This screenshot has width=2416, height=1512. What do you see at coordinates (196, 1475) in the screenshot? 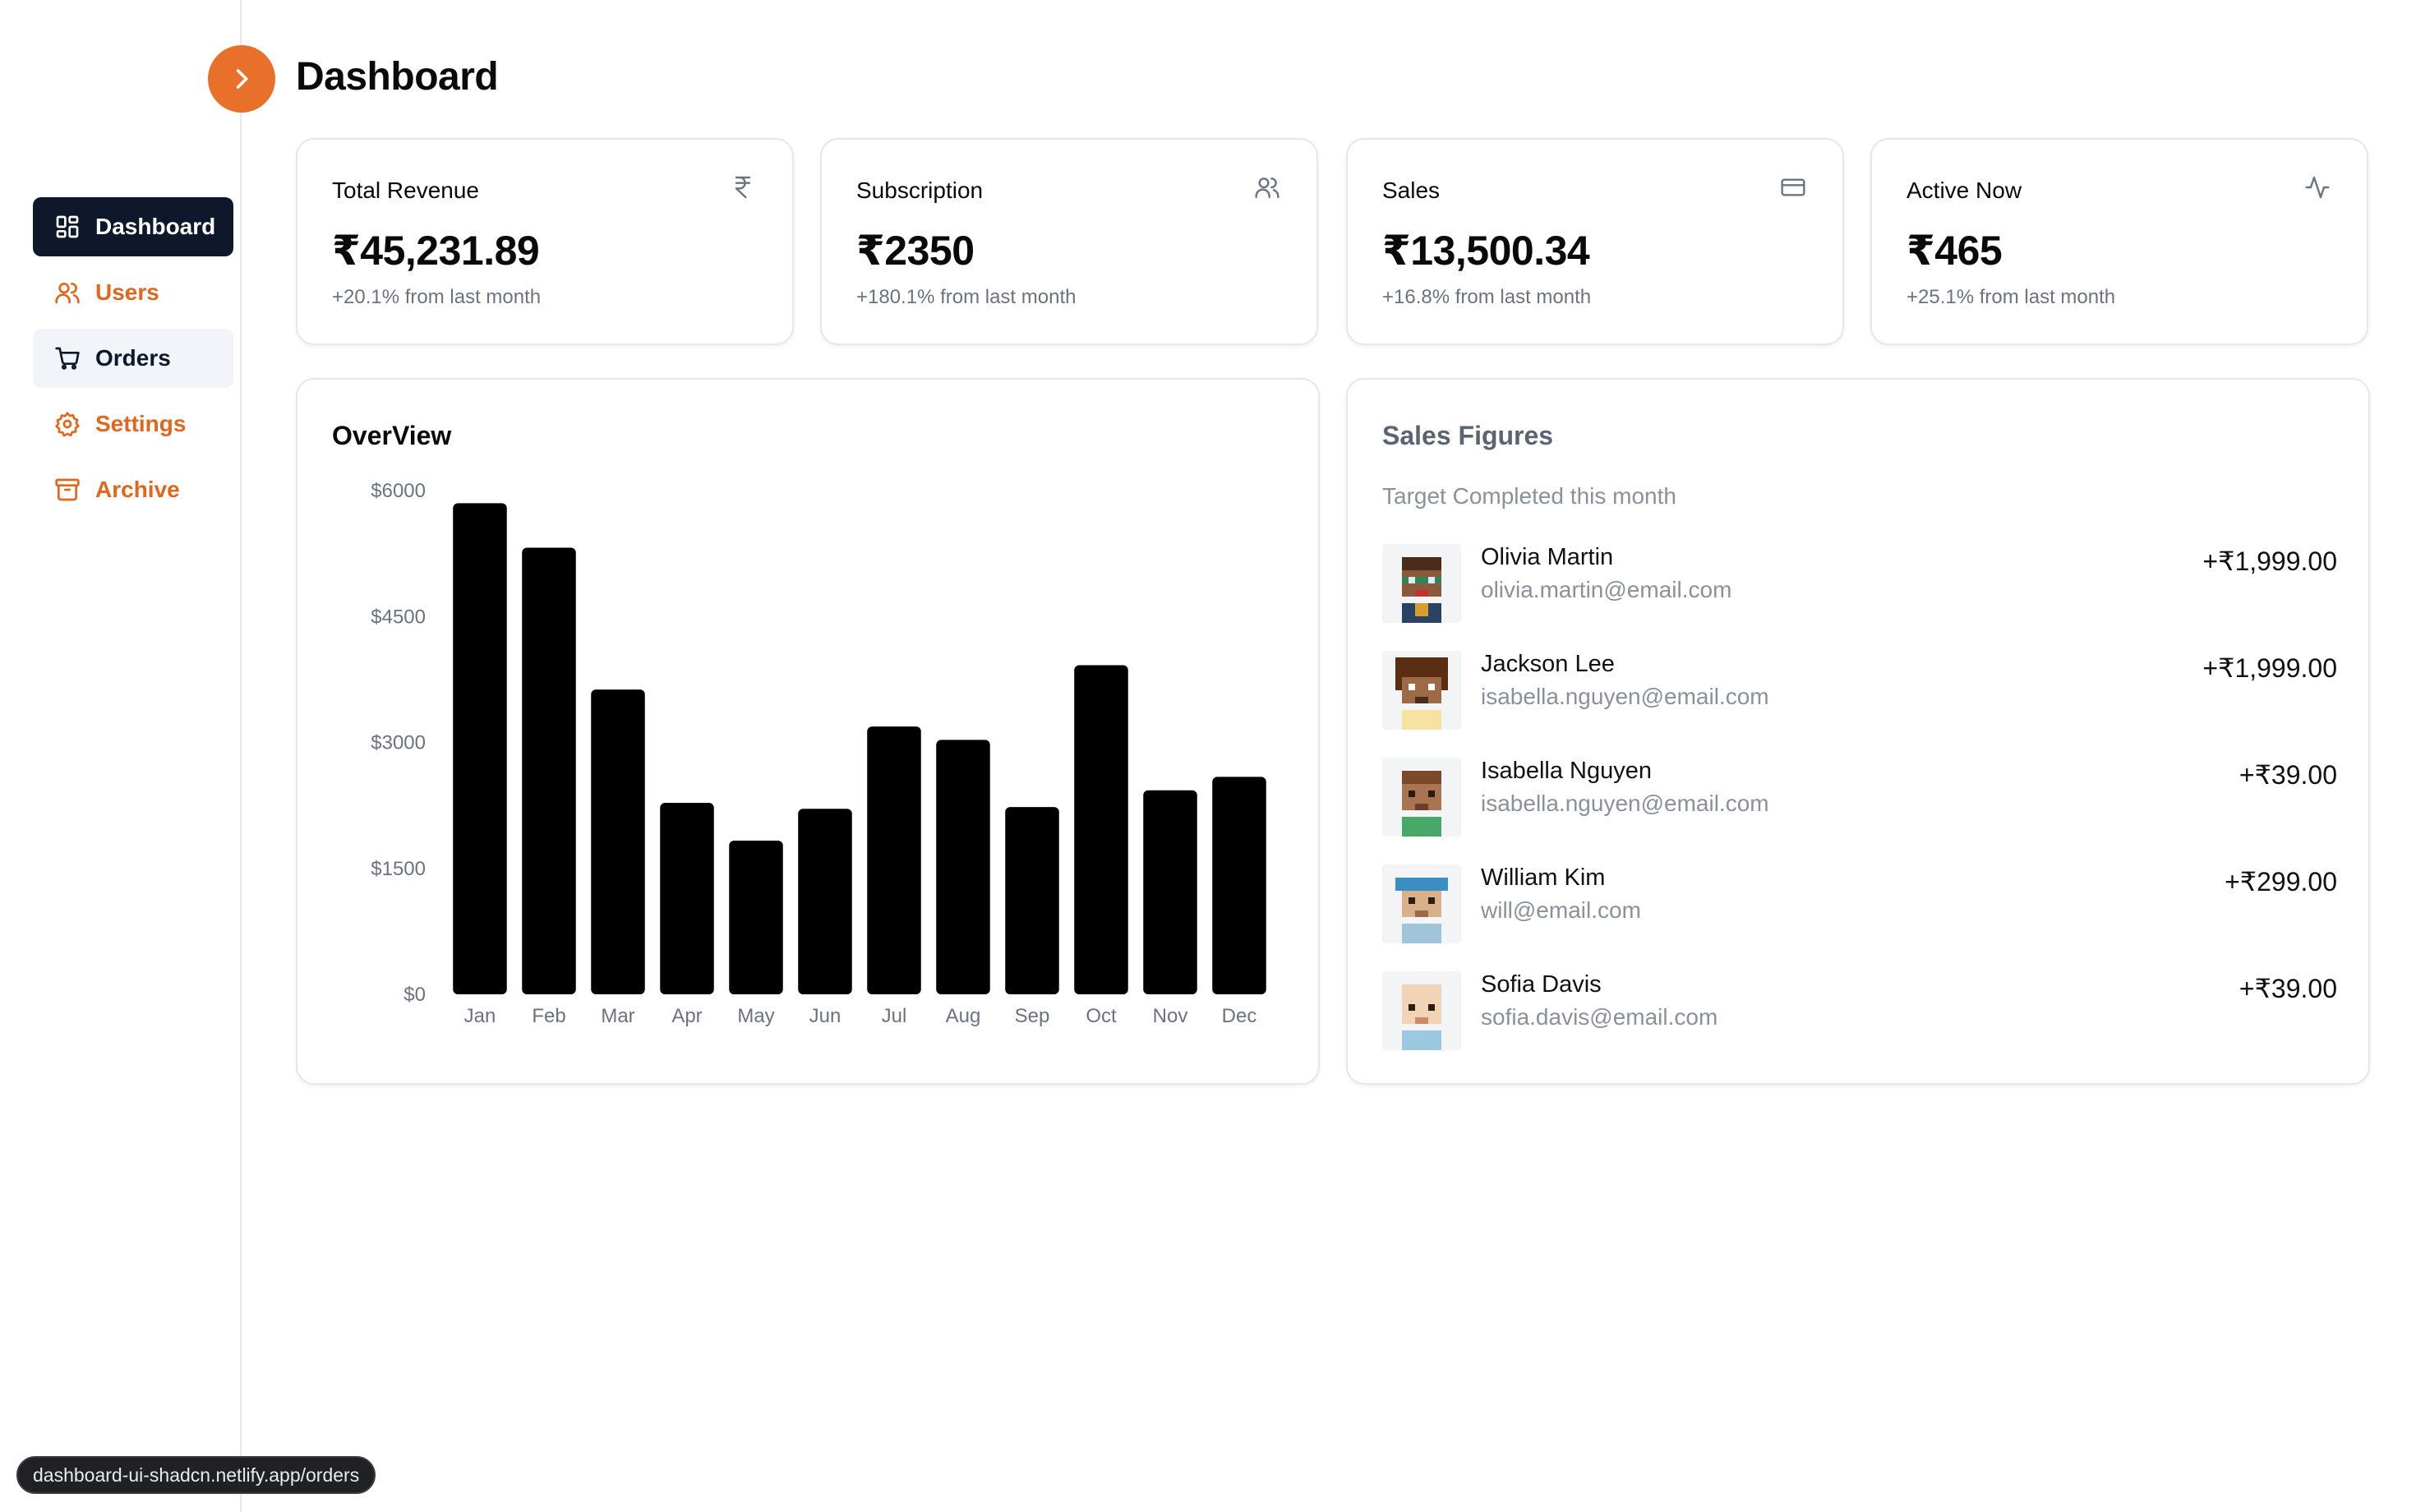
I see `status-bar-url: dashboard-ui-shadcn.netlify.app/orders` at bounding box center [196, 1475].